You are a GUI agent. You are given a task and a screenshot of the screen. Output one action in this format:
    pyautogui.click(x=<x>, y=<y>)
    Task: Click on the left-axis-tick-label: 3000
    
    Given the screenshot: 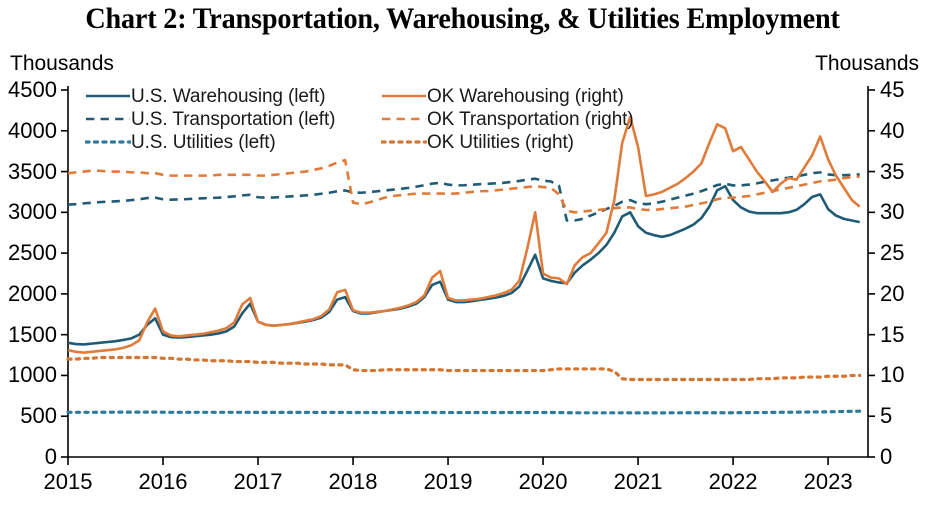 What is the action you would take?
    pyautogui.click(x=32, y=212)
    